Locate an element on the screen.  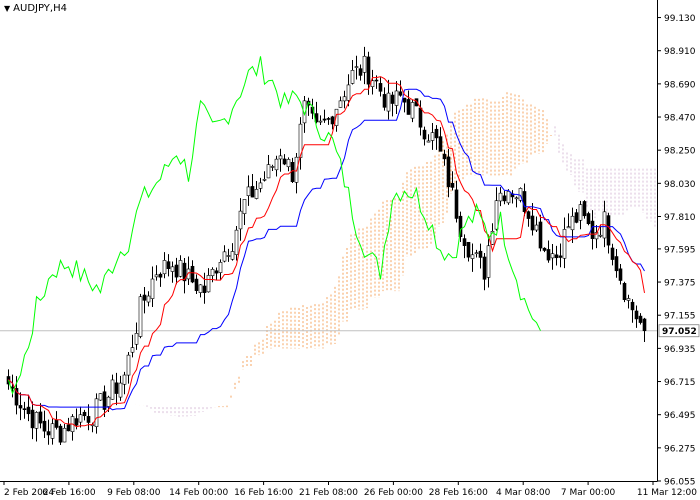
y-tick-label: 97.595 is located at coordinates (680, 250).